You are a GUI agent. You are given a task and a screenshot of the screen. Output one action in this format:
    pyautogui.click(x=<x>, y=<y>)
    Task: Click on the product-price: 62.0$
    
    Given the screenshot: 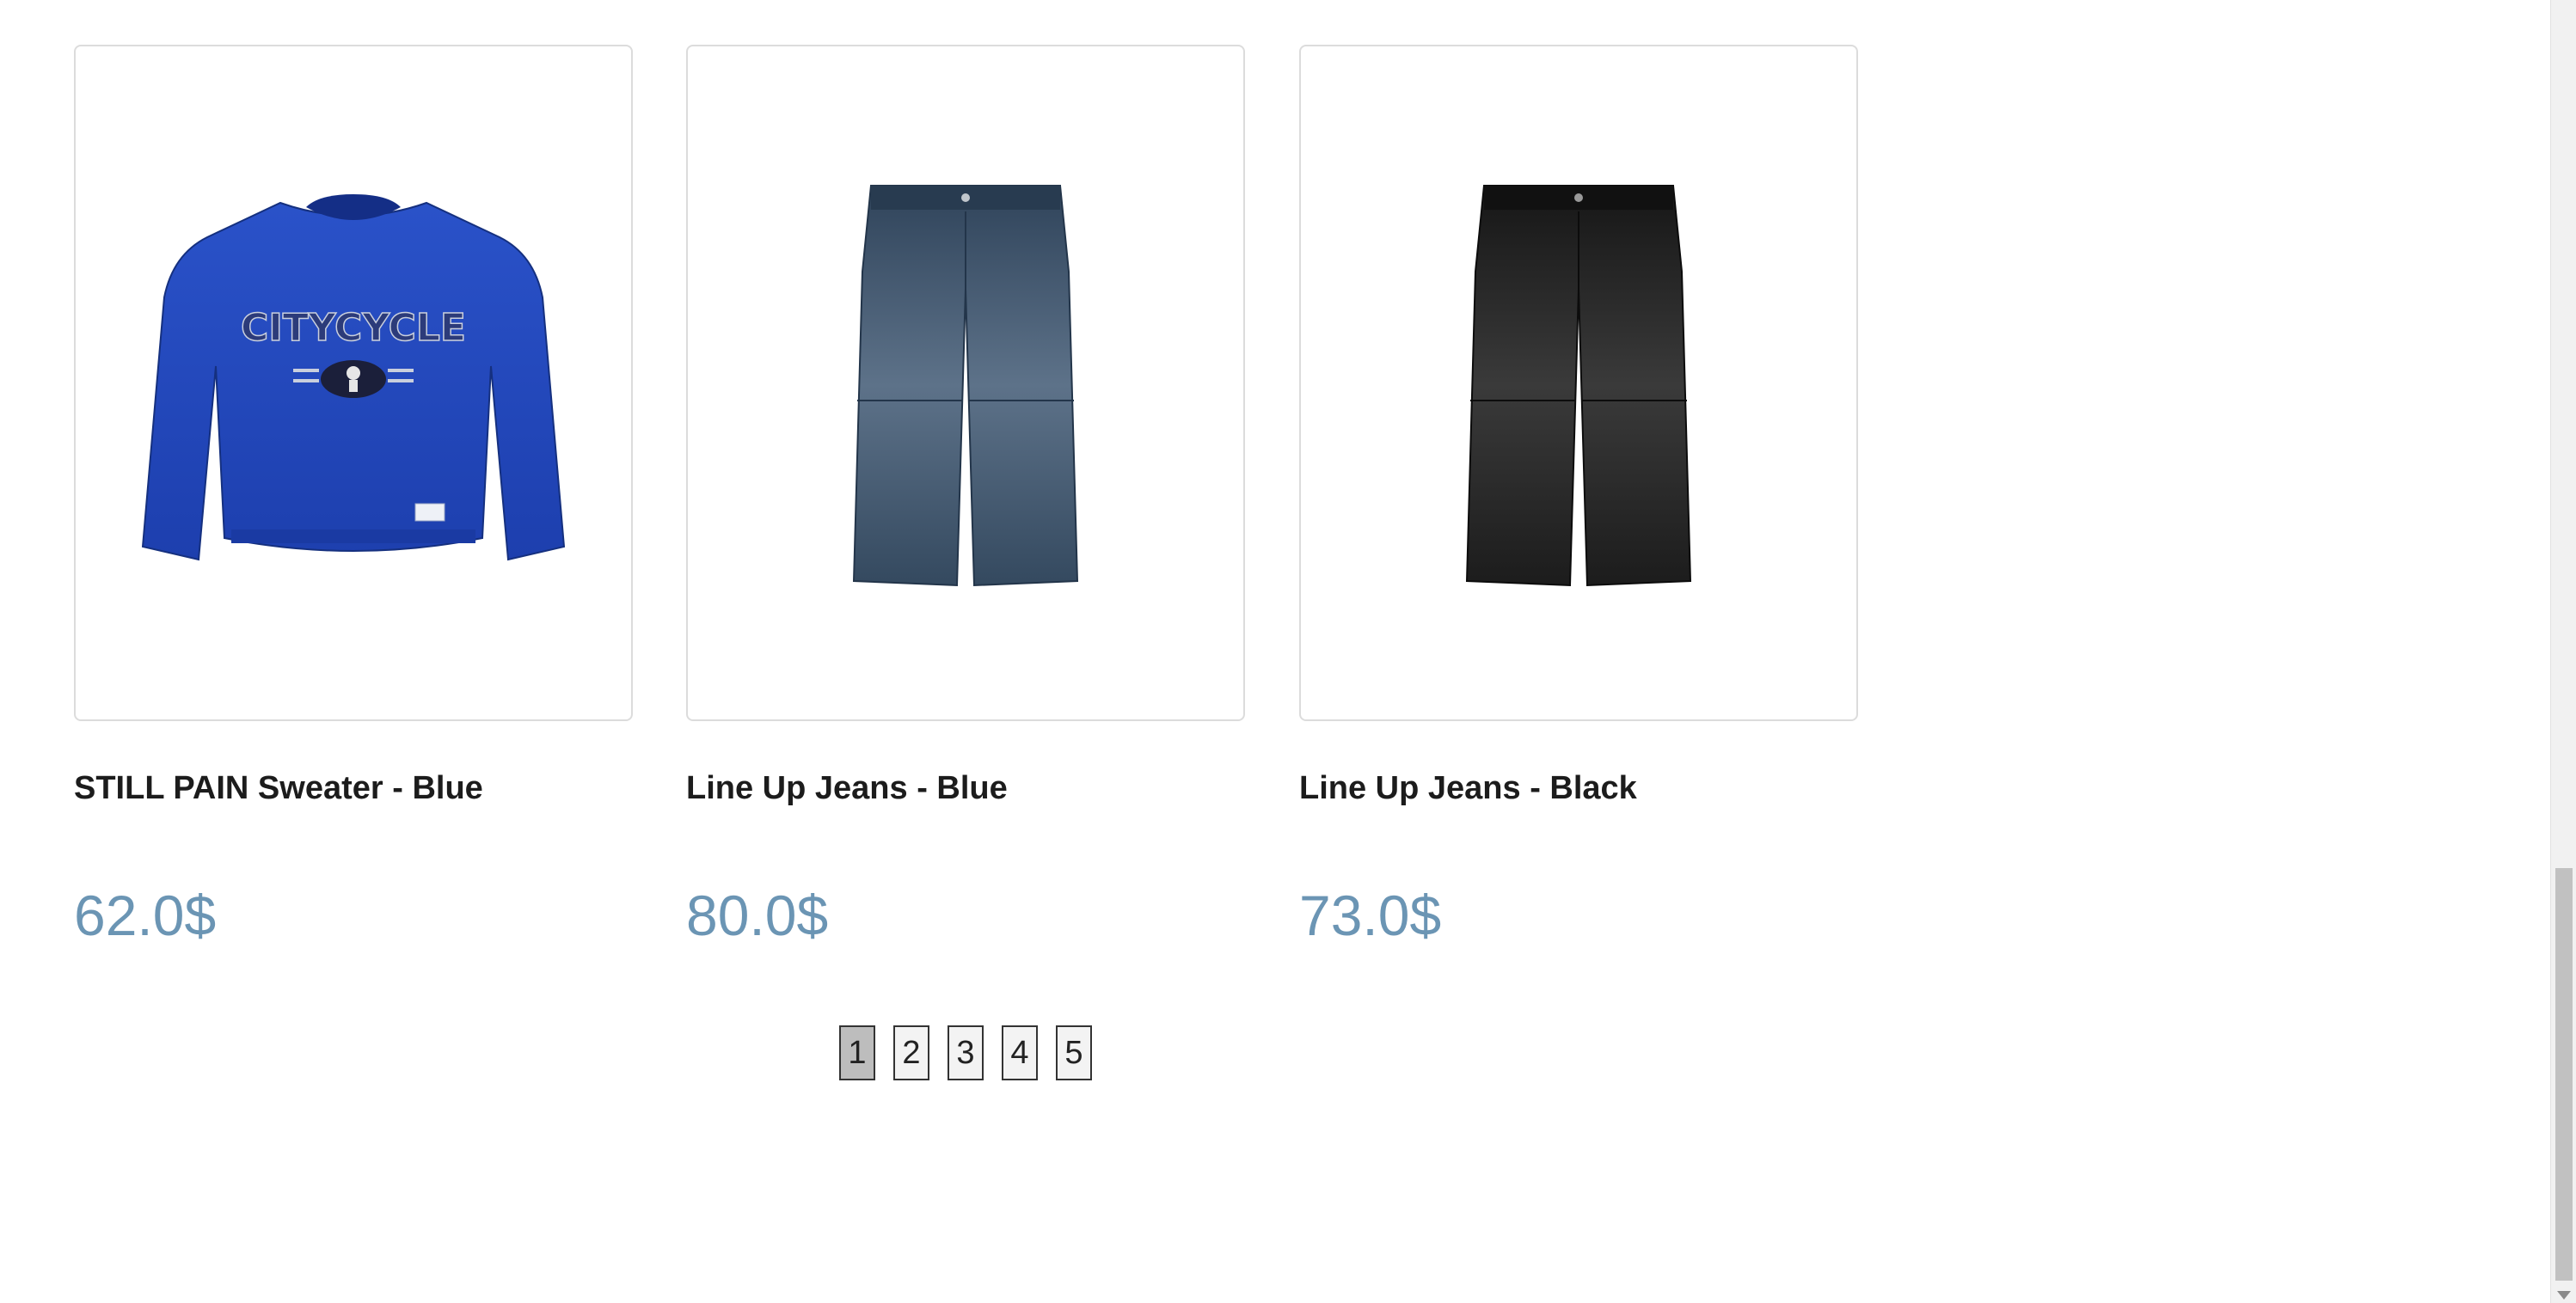 What is the action you would take?
    pyautogui.click(x=145, y=915)
    